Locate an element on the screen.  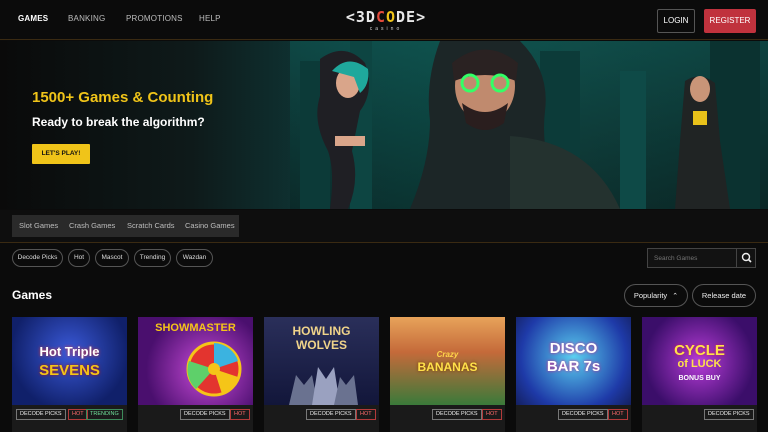
nav-banking: BANKING is located at coordinates (86, 18).